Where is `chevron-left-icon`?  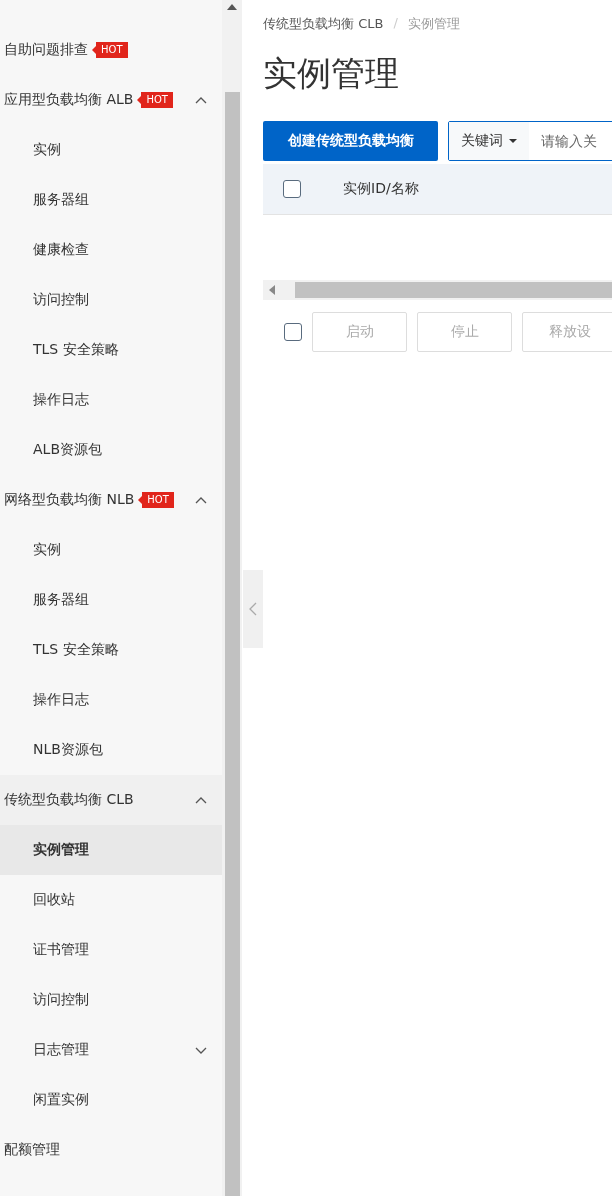 chevron-left-icon is located at coordinates (253, 609).